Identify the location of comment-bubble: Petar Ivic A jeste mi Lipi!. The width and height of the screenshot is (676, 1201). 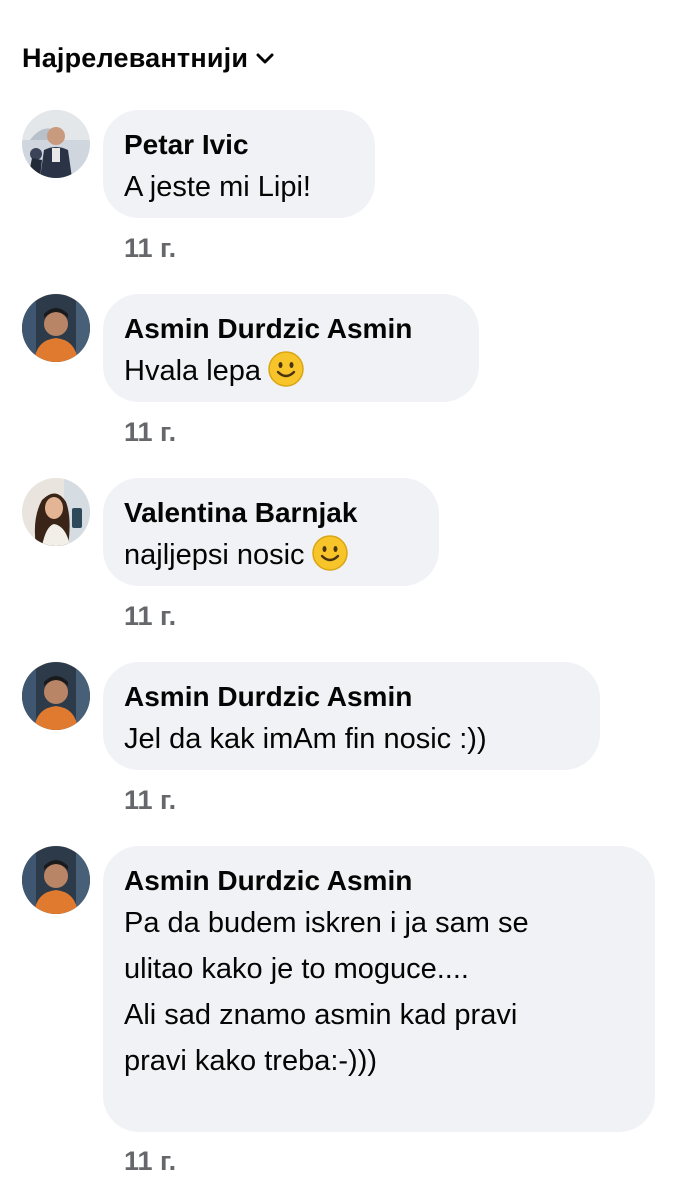
(239, 164).